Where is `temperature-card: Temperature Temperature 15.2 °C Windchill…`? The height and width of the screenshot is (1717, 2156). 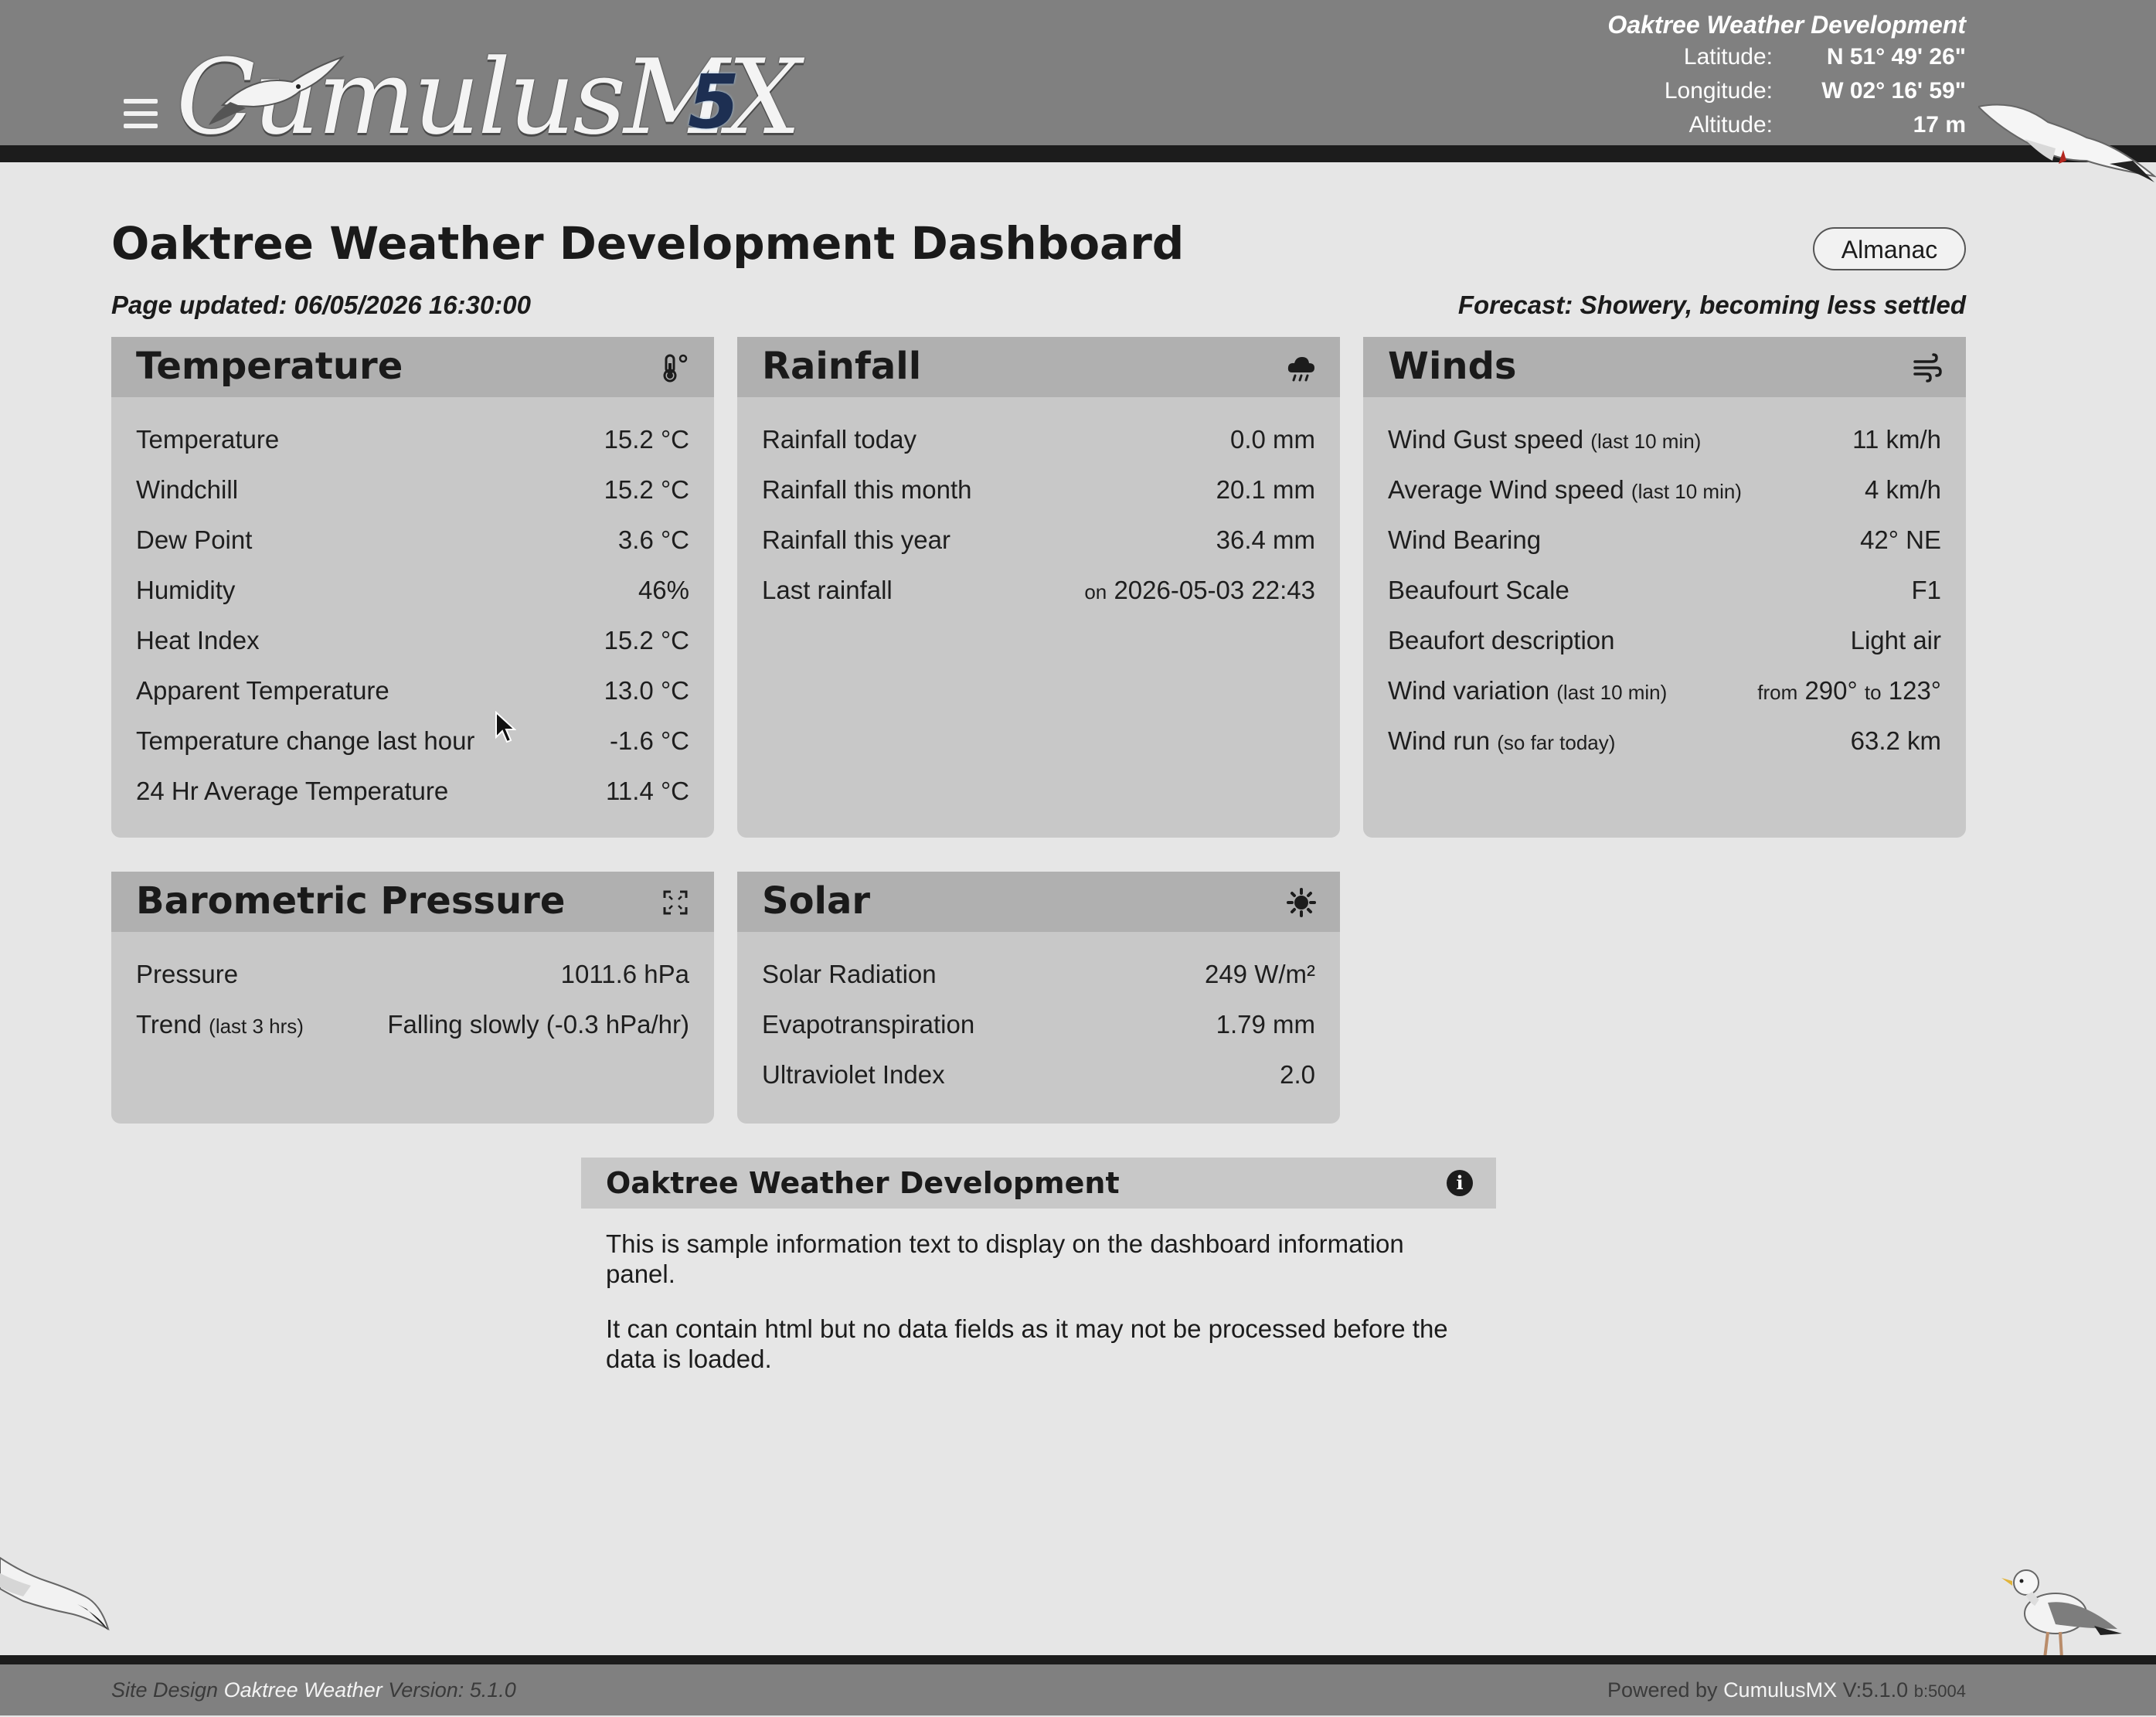
temperature-card: Temperature Temperature 15.2 °C Windchill… is located at coordinates (412, 587).